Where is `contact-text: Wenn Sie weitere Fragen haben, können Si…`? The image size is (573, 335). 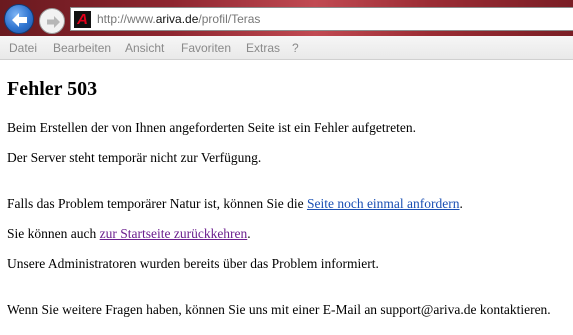
contact-text: Wenn Sie weitere Fragen haben, können Si… is located at coordinates (279, 309).